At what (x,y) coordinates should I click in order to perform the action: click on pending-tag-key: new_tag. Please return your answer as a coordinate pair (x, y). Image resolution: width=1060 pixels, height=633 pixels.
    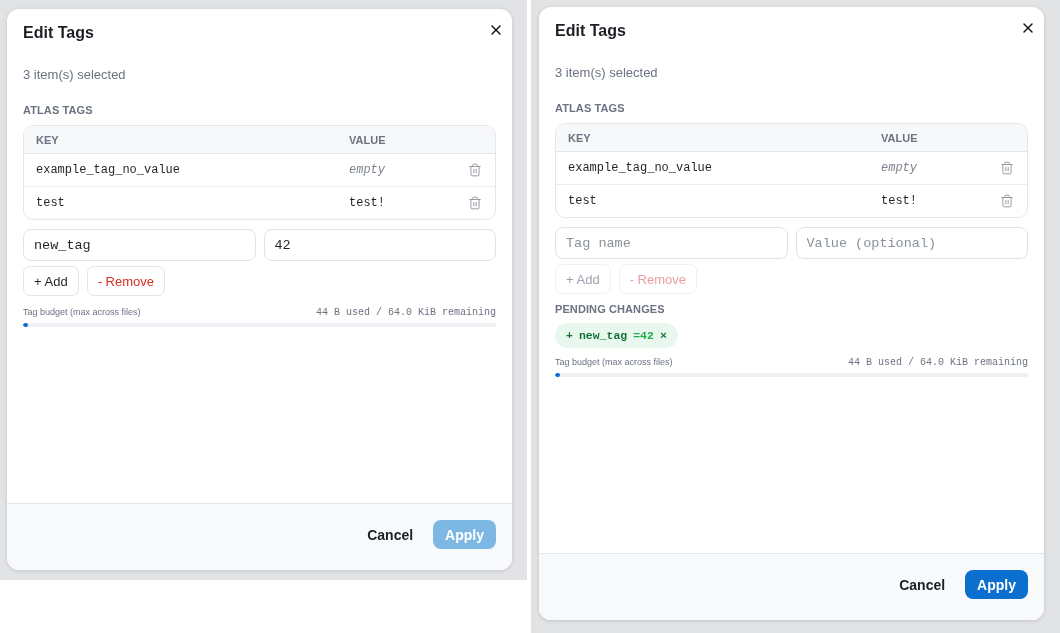
    Looking at the image, I should click on (603, 335).